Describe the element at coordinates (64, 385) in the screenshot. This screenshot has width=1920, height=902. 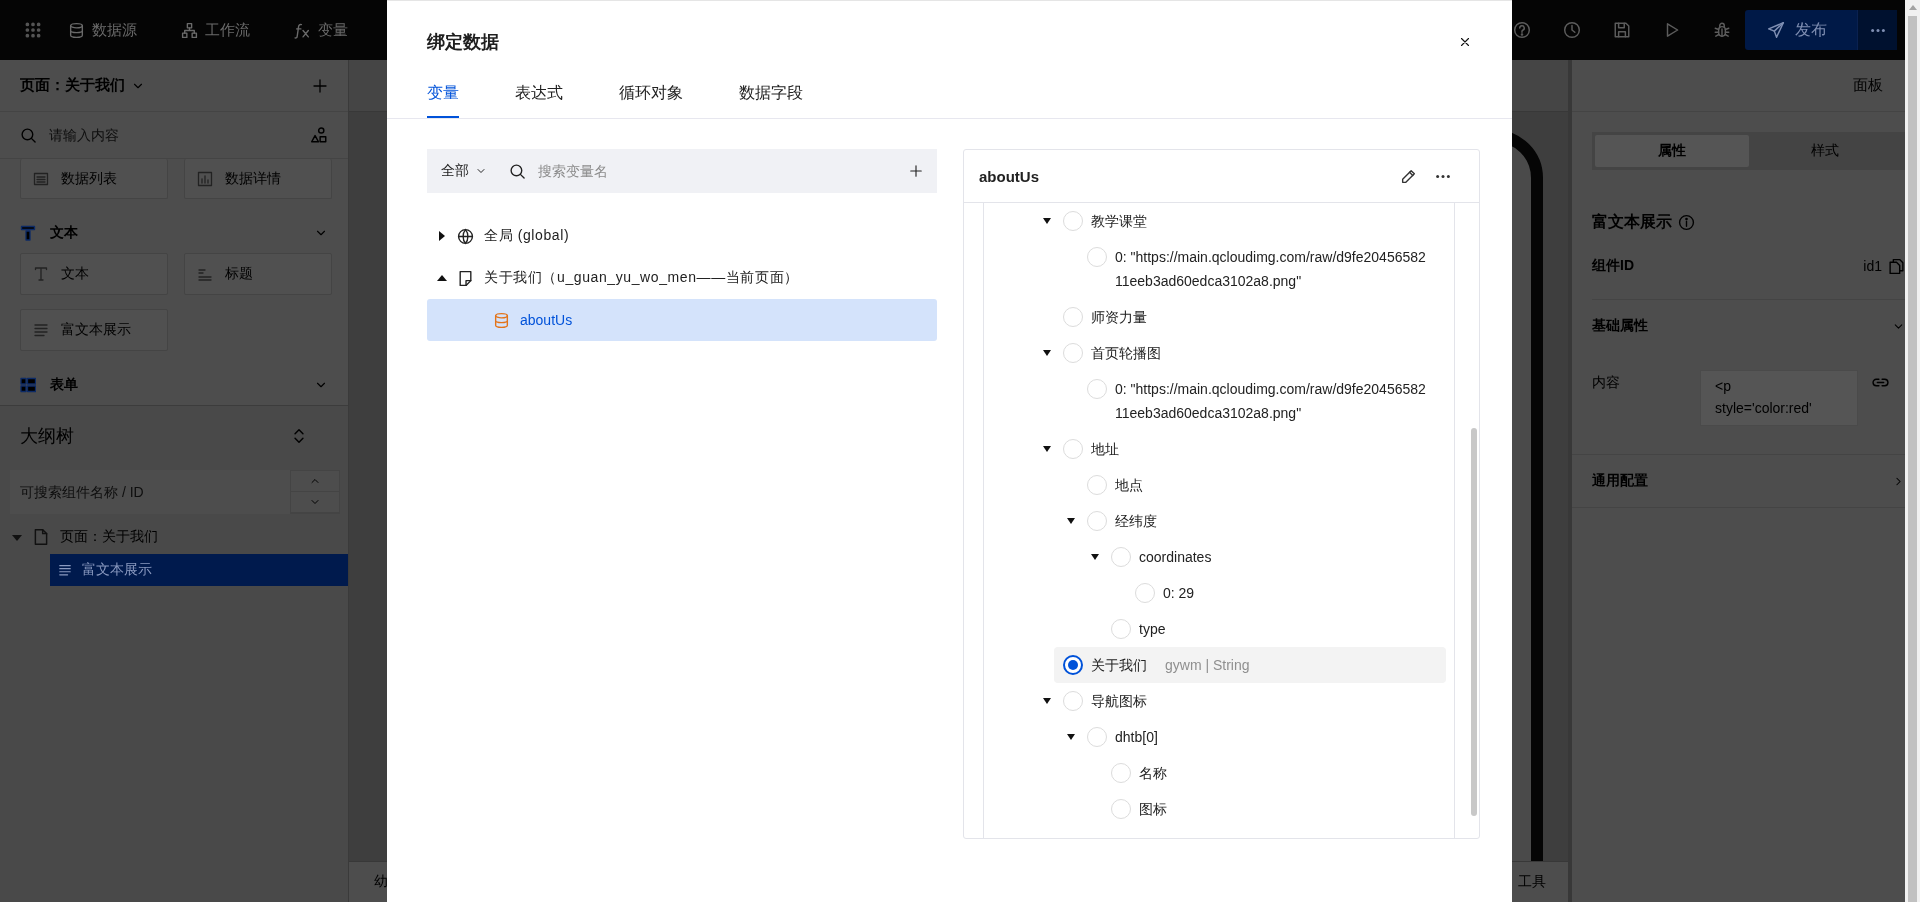
I see `section-title: 表单` at that location.